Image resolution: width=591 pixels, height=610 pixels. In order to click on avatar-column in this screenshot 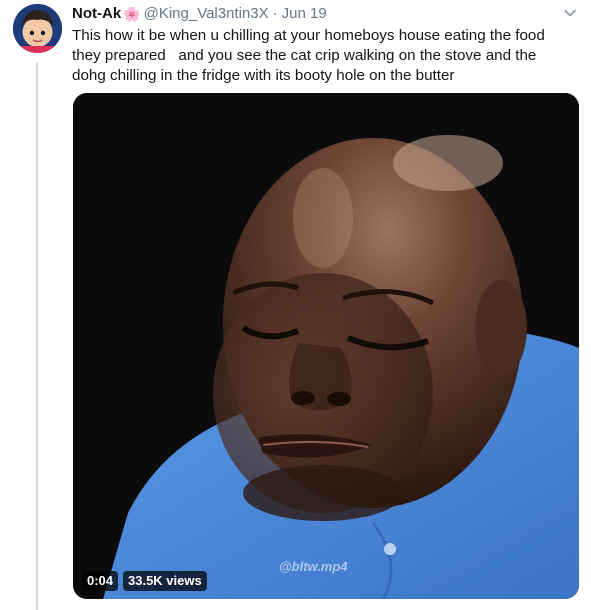, I will do `click(37, 28)`.